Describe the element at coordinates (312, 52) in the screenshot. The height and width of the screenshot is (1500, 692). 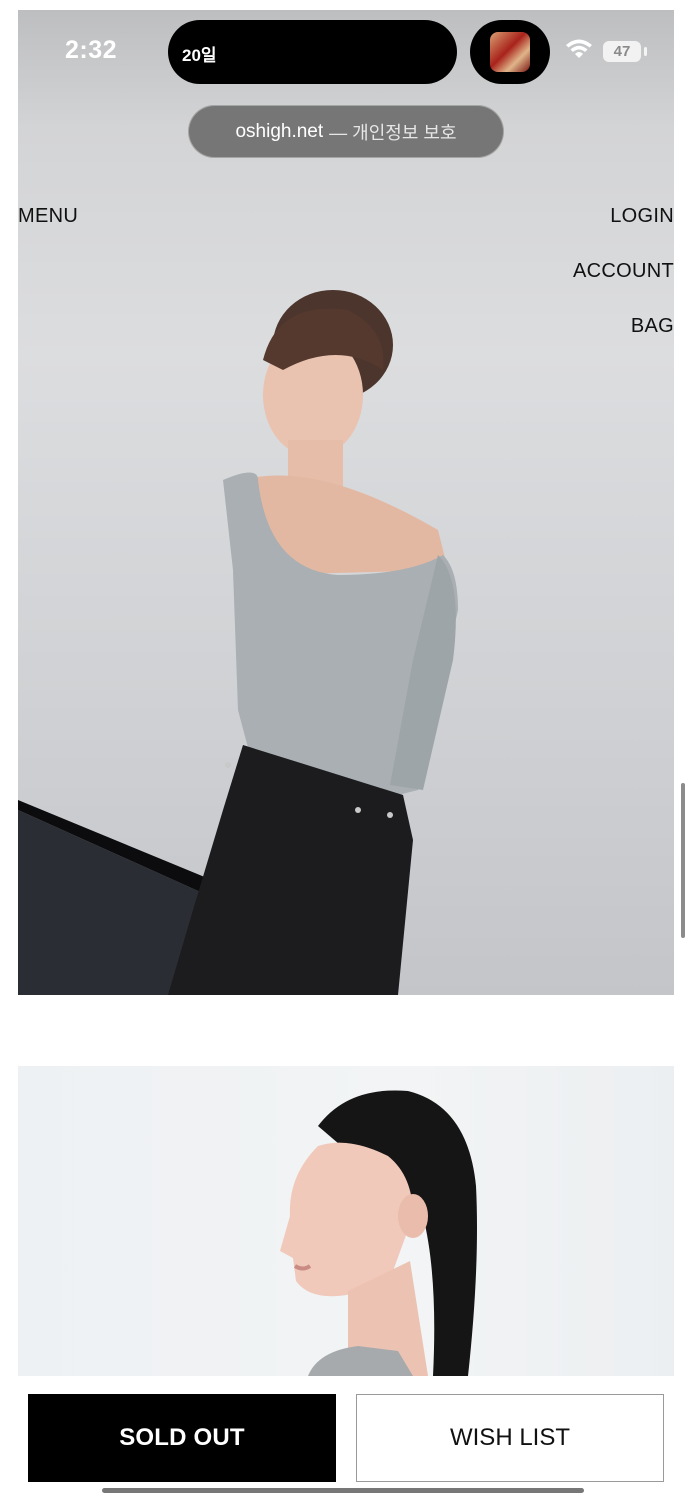
I see `dynamic-island: 20일` at that location.